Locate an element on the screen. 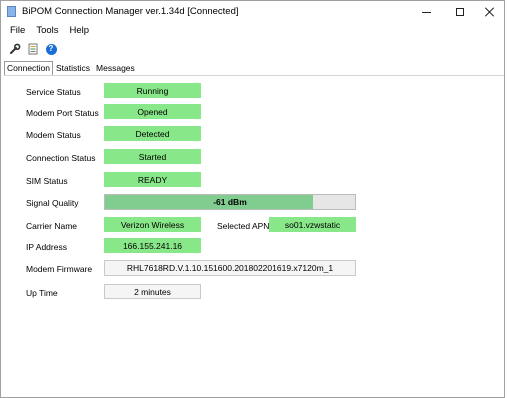  wrench-icon is located at coordinates (15, 49).